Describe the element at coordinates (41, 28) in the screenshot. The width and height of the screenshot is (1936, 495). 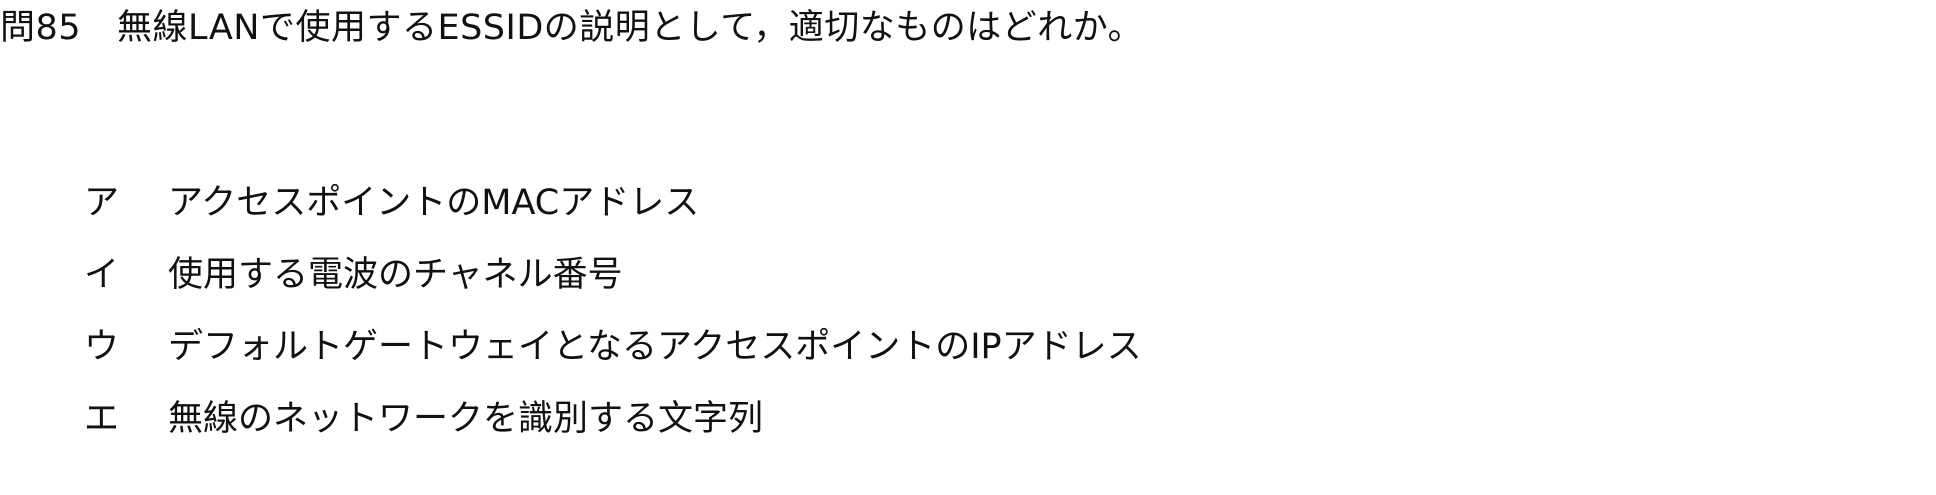
I see `question-number: 問85` at that location.